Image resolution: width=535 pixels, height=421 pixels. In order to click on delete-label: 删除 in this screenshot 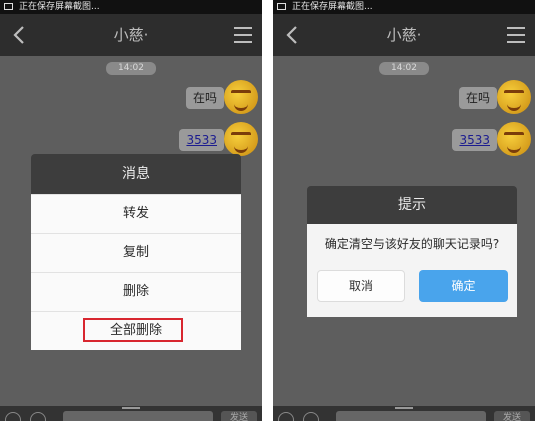, I will do `click(135, 291)`.